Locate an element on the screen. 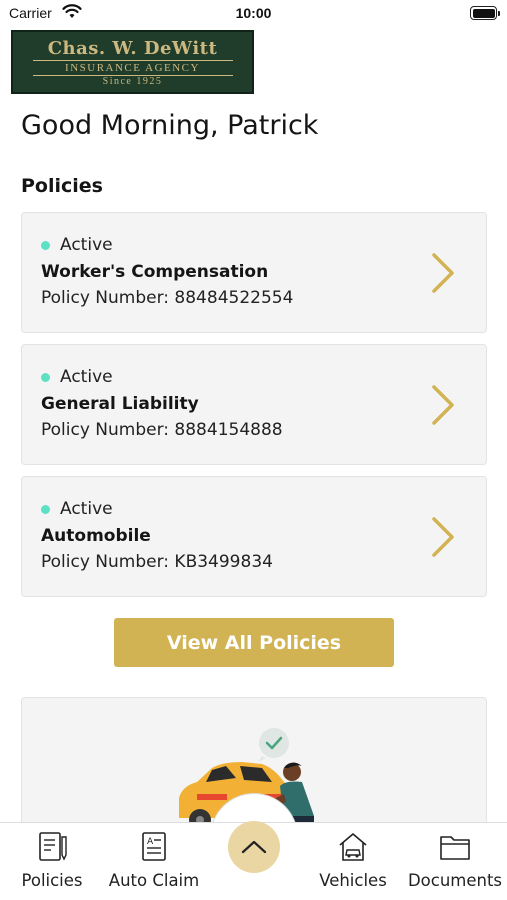 Image resolution: width=507 pixels, height=900 pixels. policy-name: General Liability is located at coordinates (120, 404).